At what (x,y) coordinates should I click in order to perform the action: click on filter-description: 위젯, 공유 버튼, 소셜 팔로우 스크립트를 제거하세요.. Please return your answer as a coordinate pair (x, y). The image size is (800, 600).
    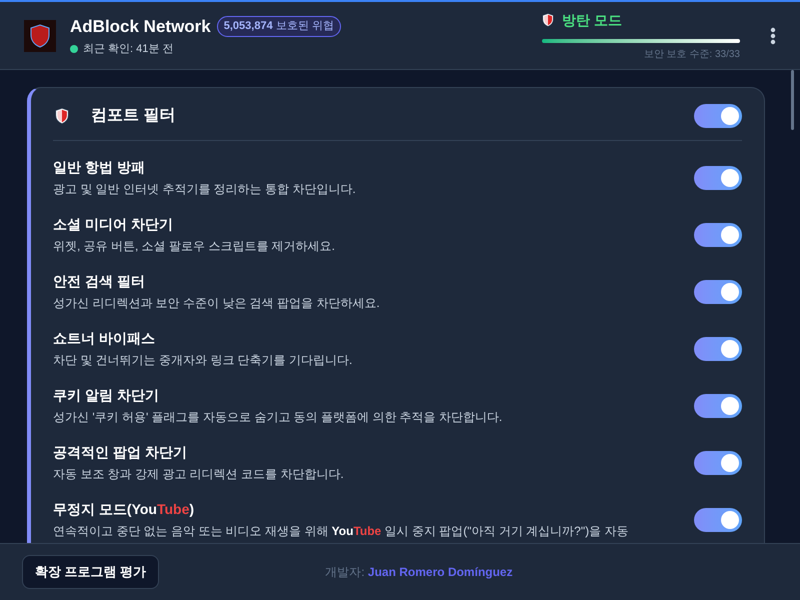
    Looking at the image, I should click on (194, 246).